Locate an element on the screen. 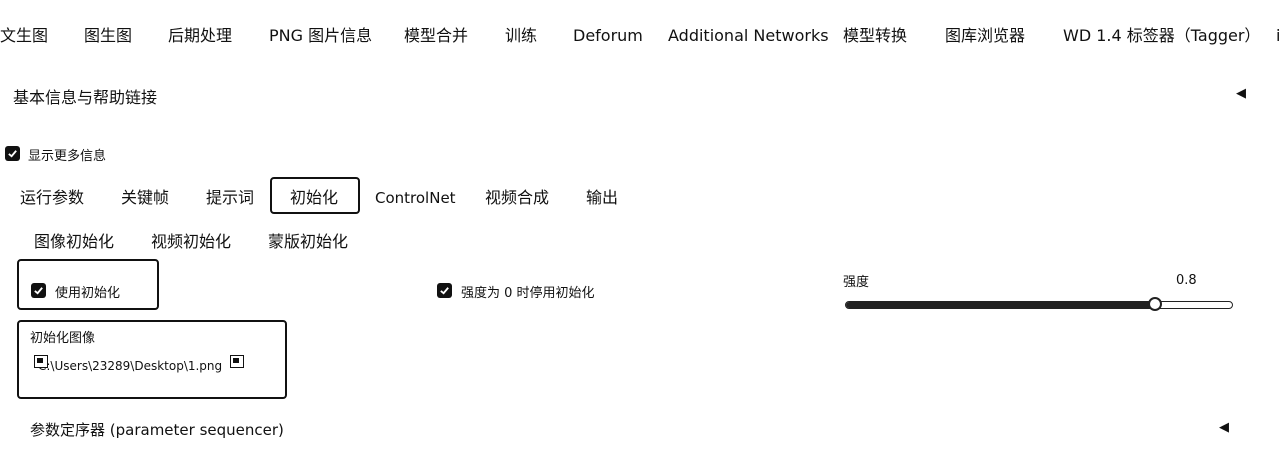 The width and height of the screenshot is (1280, 475). tab-img2img: 图生图 is located at coordinates (108, 36).